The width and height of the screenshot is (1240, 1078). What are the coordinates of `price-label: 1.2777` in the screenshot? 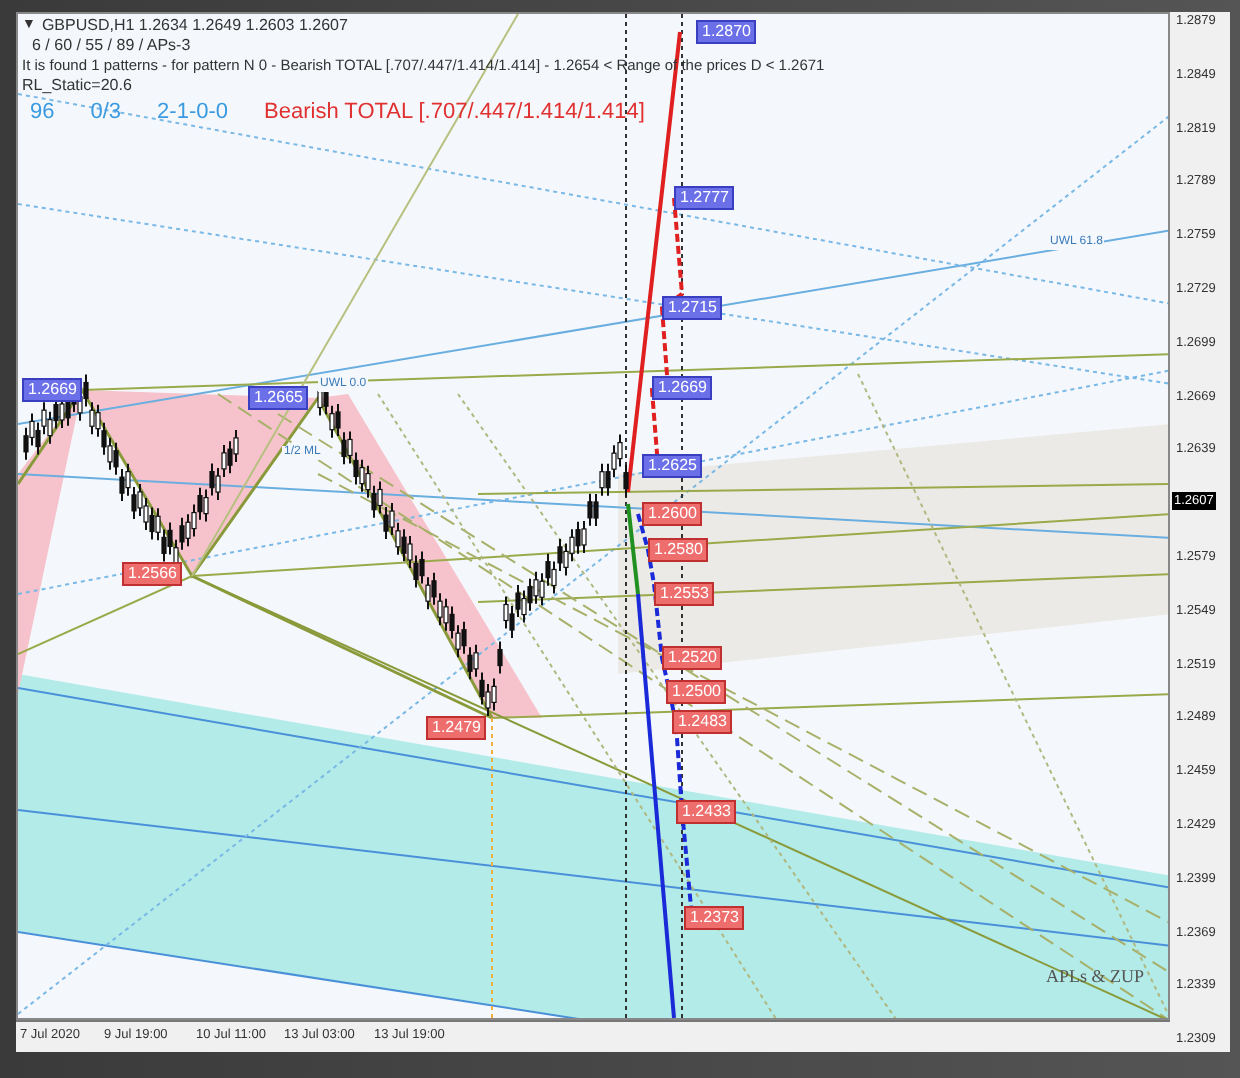 It's located at (704, 198).